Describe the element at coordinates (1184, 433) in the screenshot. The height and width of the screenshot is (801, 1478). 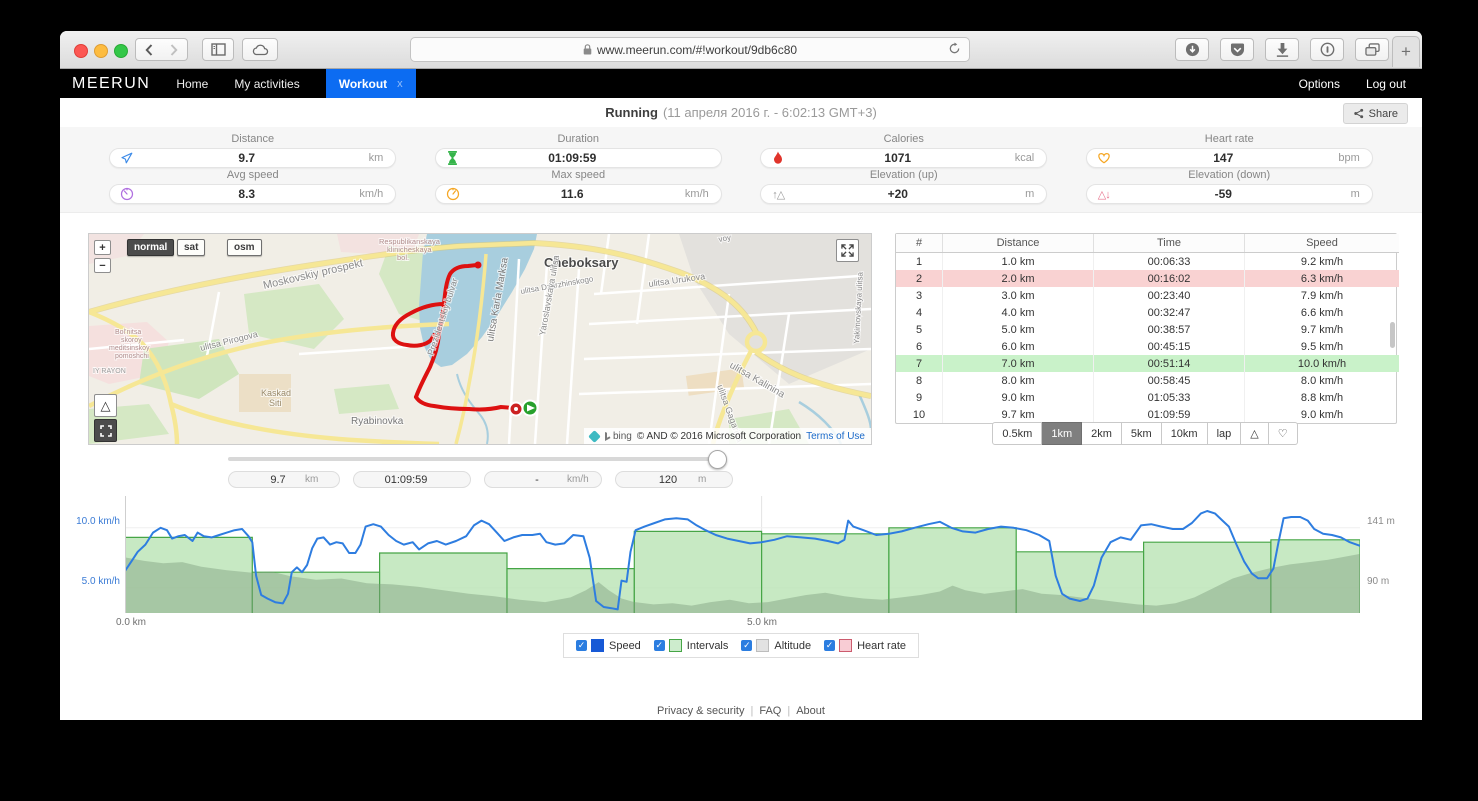
I see `interval-10km-button: 10km` at that location.